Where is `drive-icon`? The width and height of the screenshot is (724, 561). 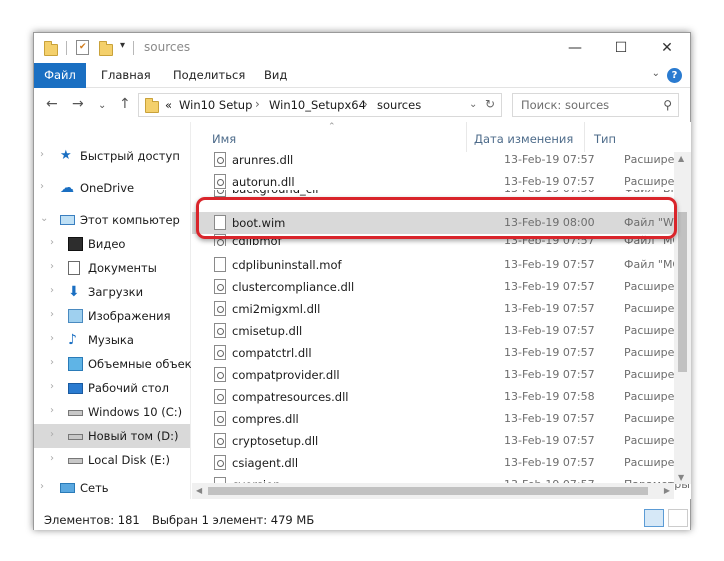
drive-icon is located at coordinates (75, 413).